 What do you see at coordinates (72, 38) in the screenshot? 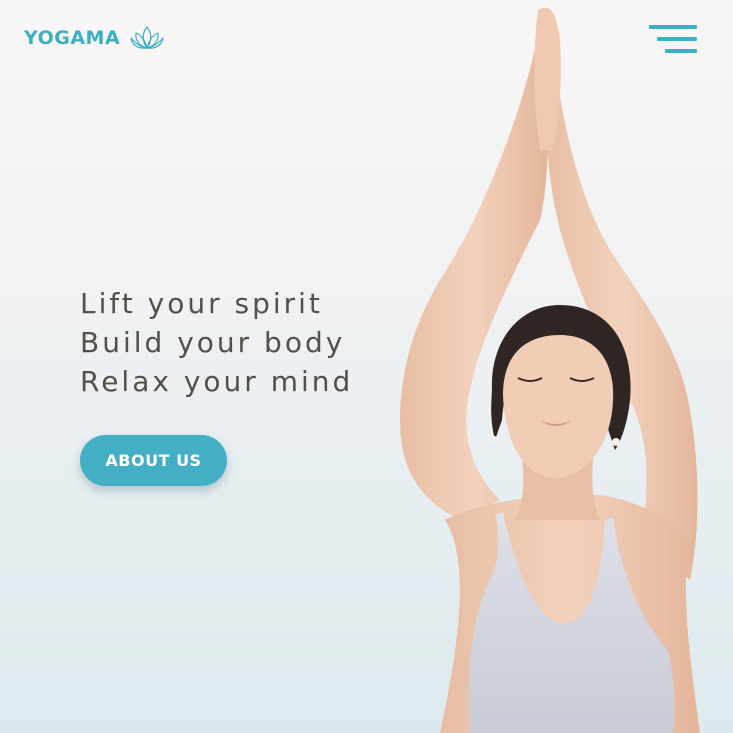
I see `logo-text: YOGAMA` at bounding box center [72, 38].